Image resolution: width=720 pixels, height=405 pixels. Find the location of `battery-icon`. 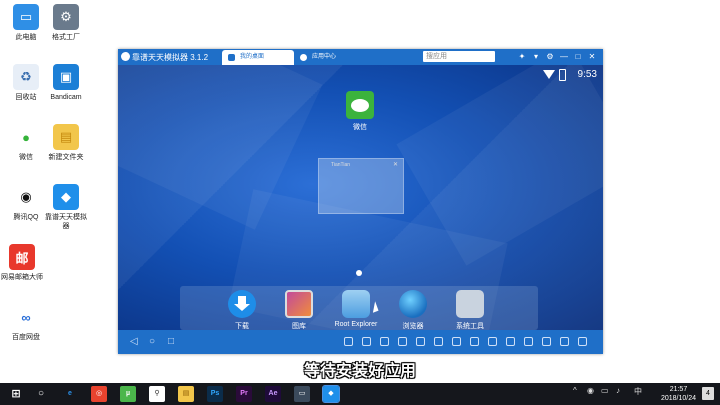

battery-icon is located at coordinates (562, 75).